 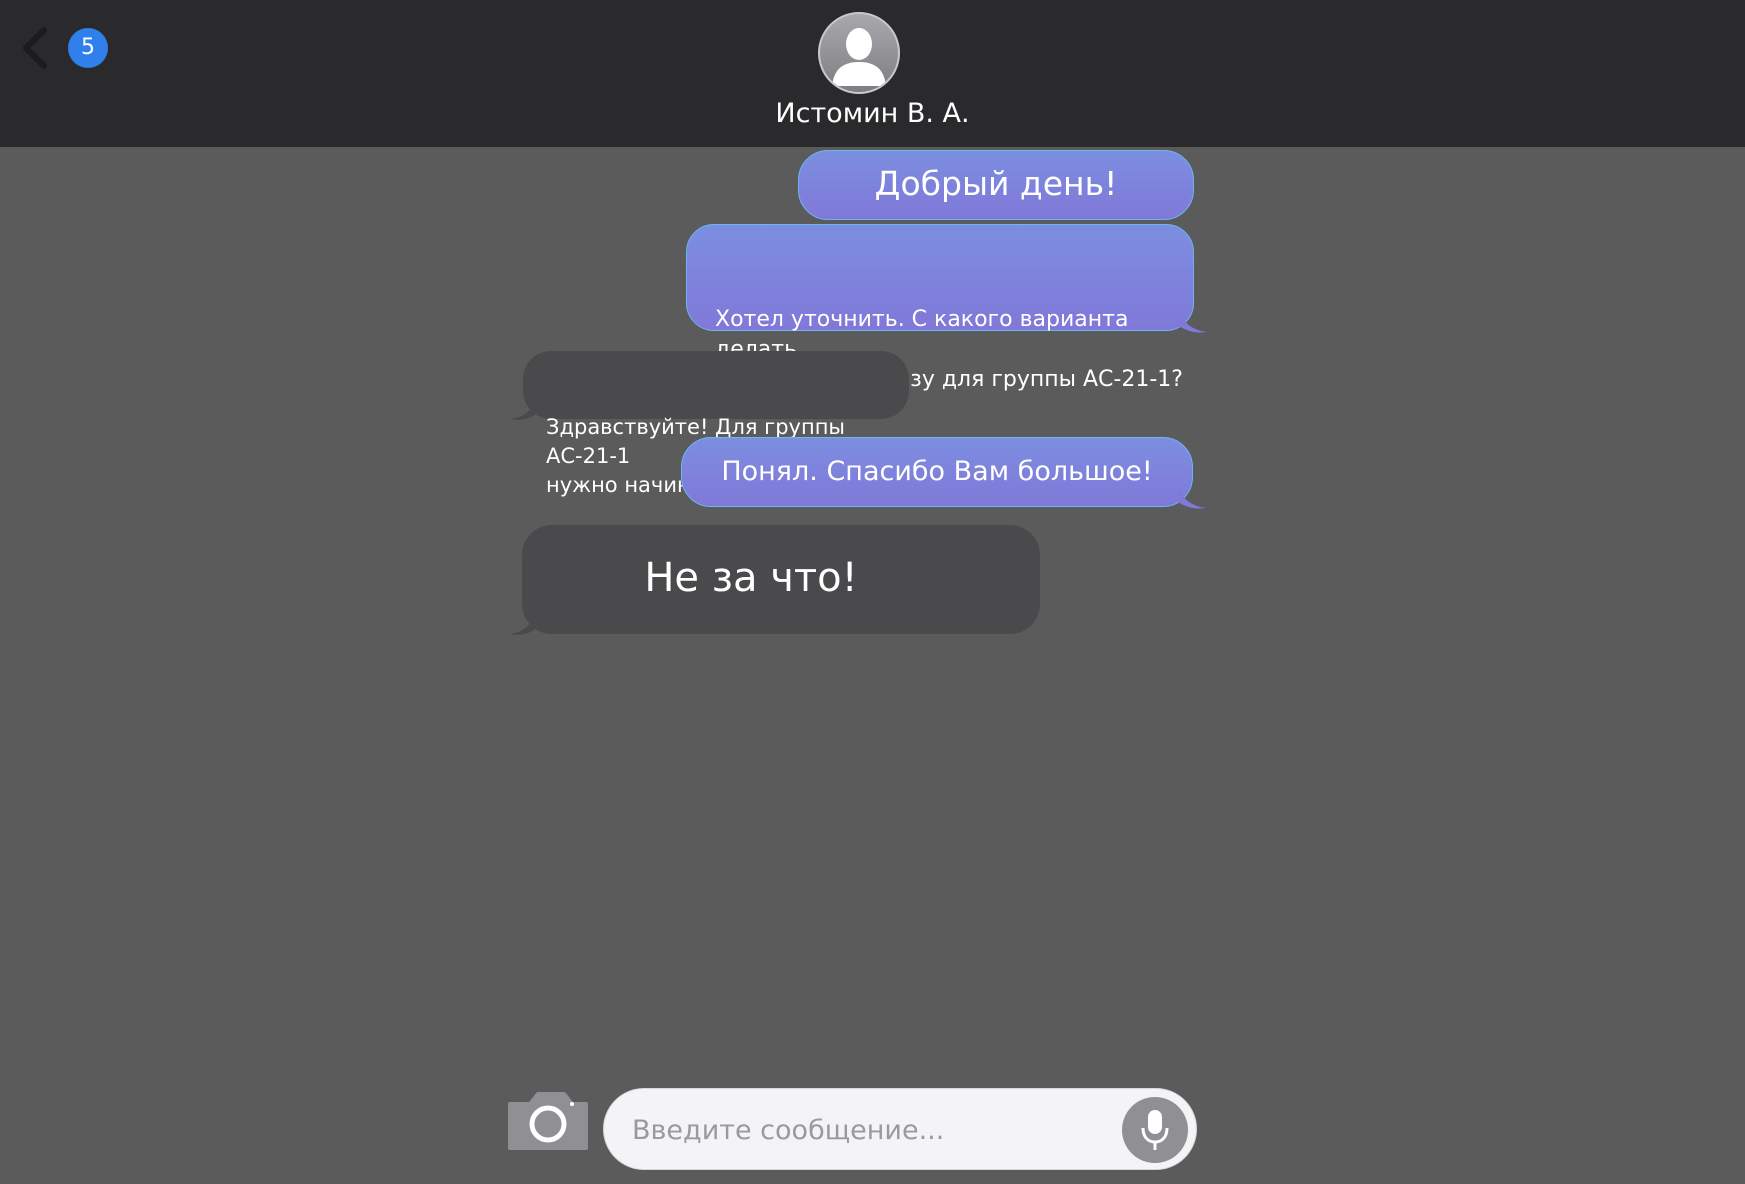 I want to click on contact-name: Истомин В. А., so click(x=872, y=113).